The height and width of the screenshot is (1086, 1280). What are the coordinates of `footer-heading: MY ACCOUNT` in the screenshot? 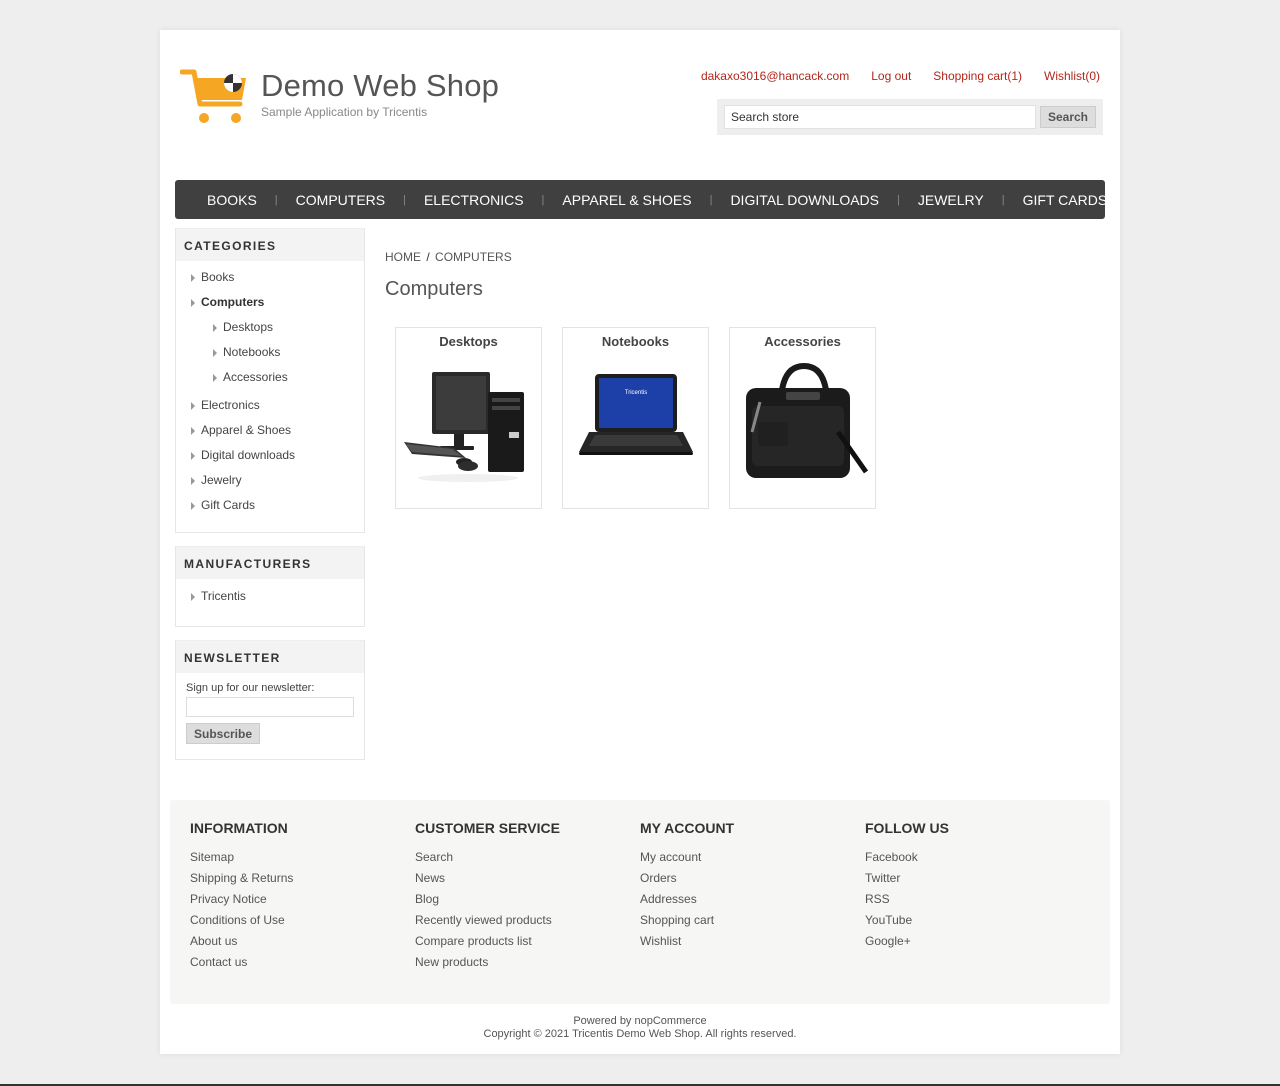 It's located at (687, 828).